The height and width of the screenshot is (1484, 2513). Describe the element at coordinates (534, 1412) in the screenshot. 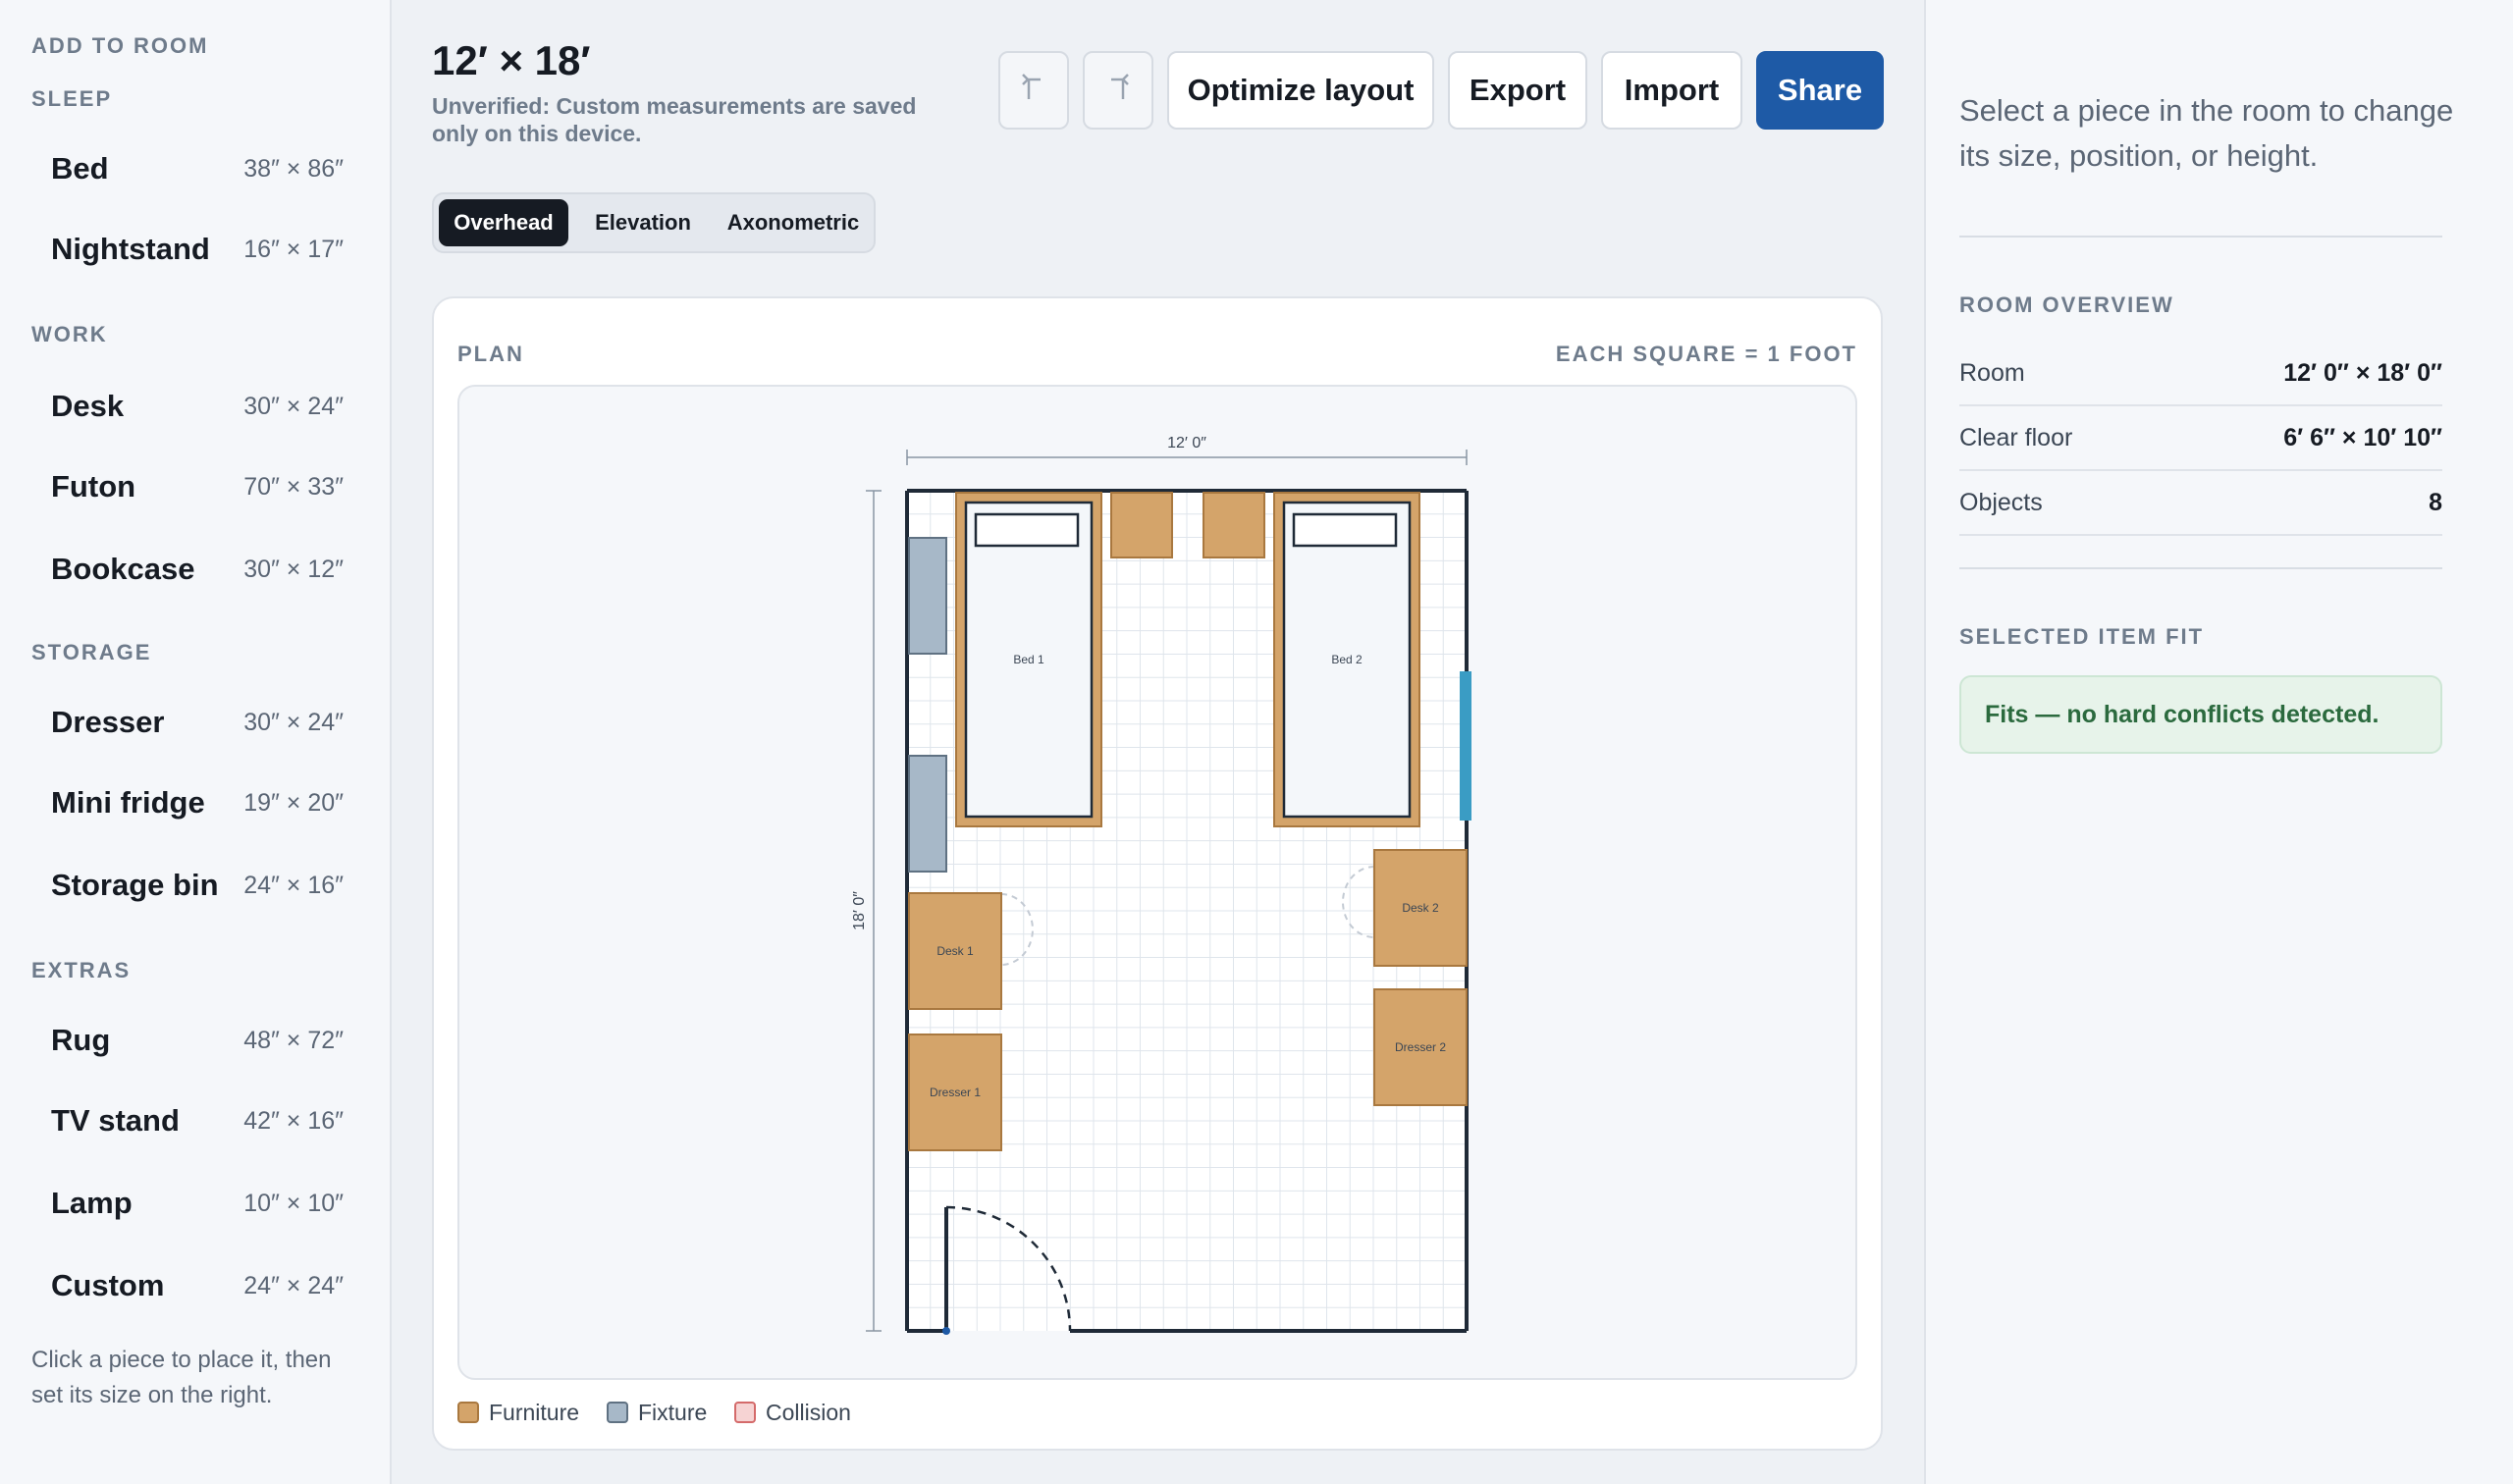

I see `legend-label: Furniture` at that location.